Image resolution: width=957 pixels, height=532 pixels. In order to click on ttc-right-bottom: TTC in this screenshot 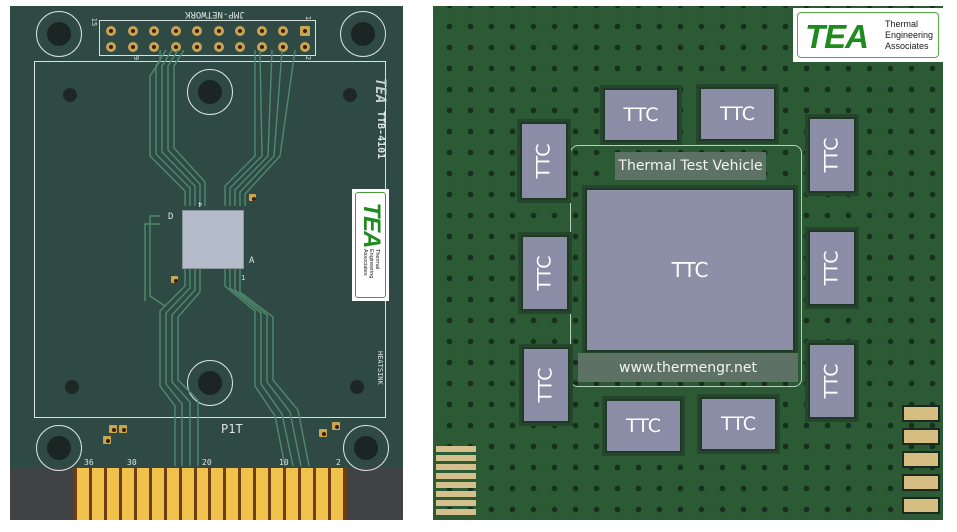, I will do `click(832, 381)`.